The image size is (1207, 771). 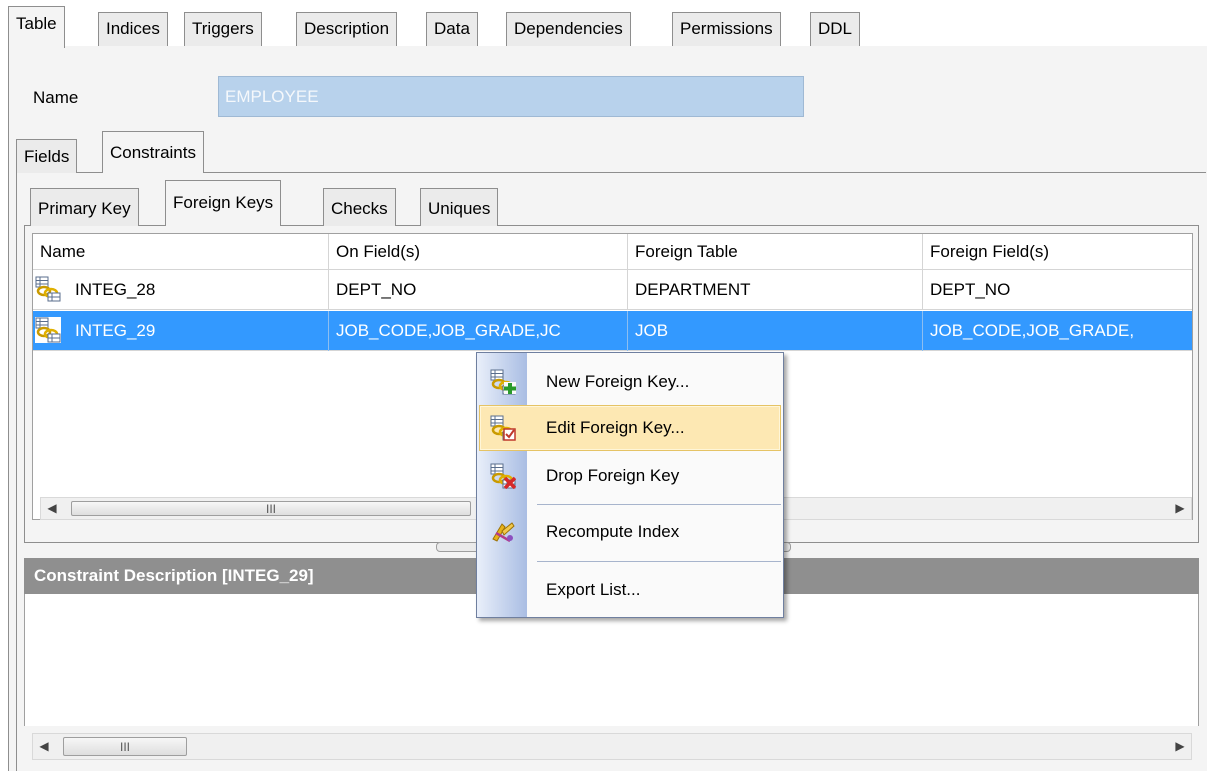 What do you see at coordinates (47, 156) in the screenshot?
I see `tab-fields: Fields` at bounding box center [47, 156].